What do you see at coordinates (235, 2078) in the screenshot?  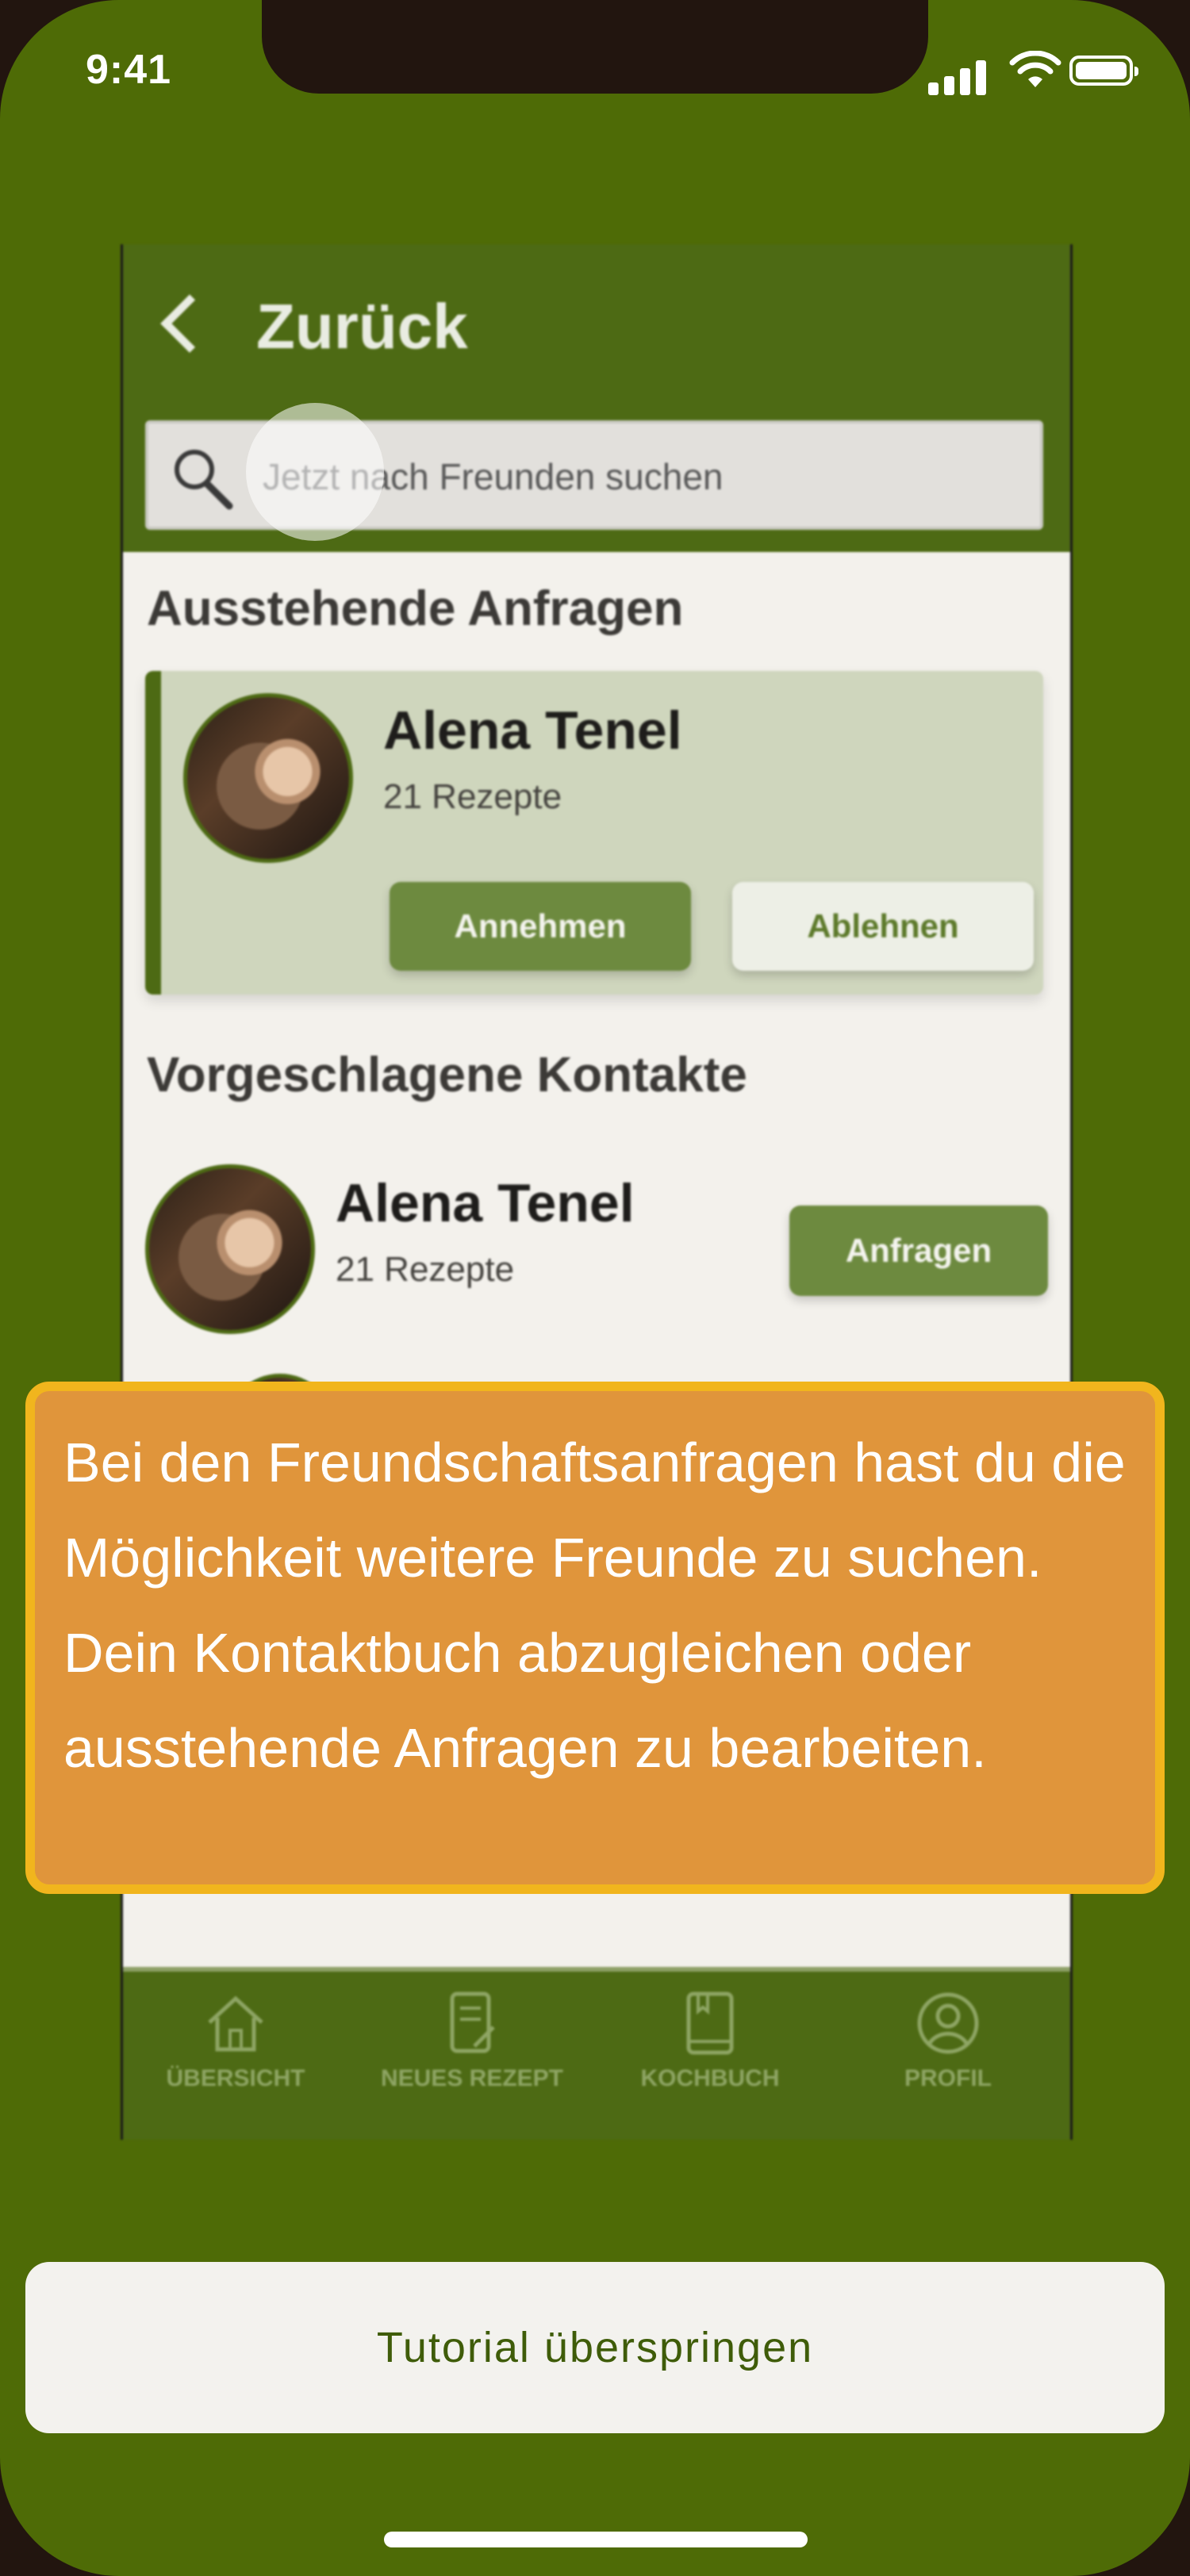 I see `tab-label: ÜBERSICHT` at bounding box center [235, 2078].